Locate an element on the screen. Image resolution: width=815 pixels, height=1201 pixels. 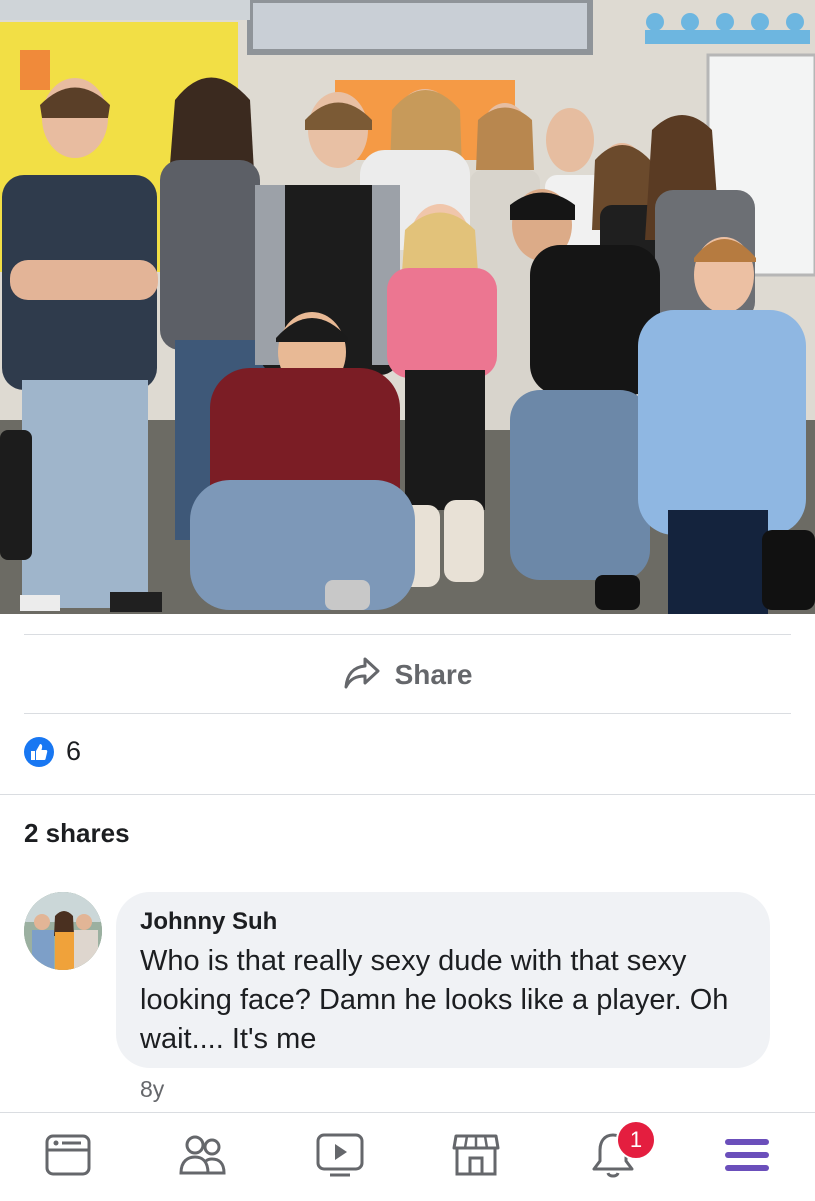
friends-icon is located at coordinates (203, 1157).